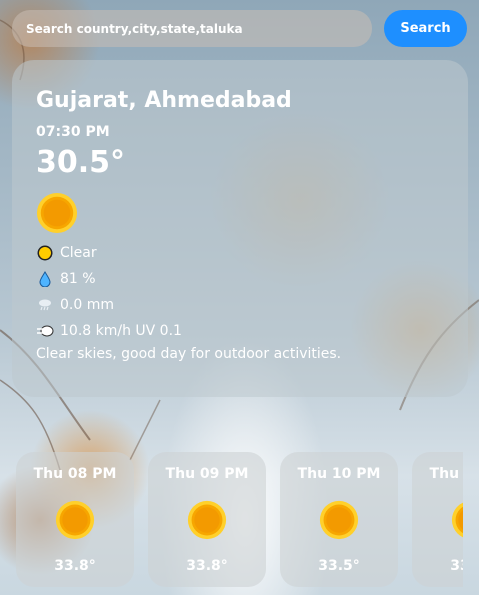  What do you see at coordinates (207, 474) in the screenshot?
I see `forecast-time: Thu 09 PM` at bounding box center [207, 474].